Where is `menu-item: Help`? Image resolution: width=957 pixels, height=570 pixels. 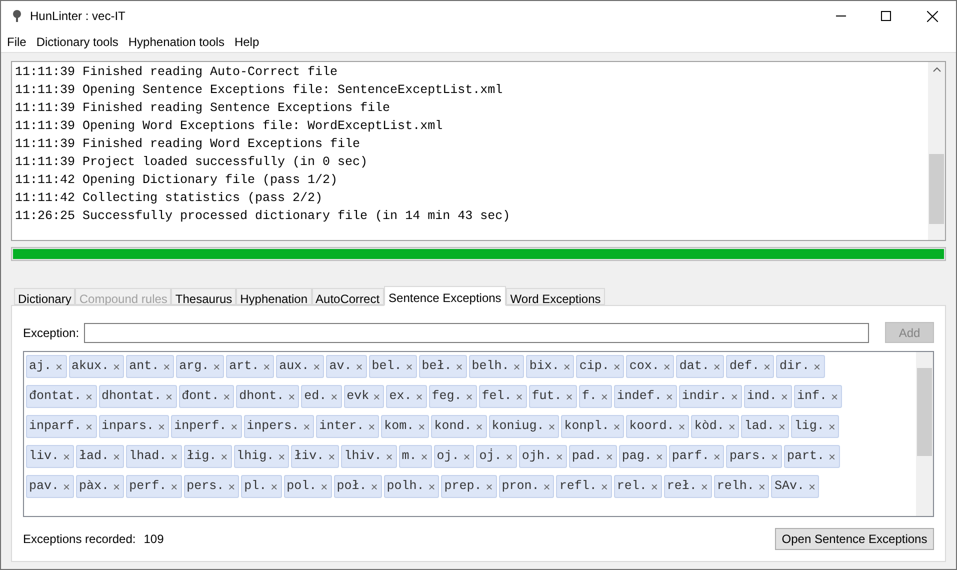
menu-item: Help is located at coordinates (247, 41).